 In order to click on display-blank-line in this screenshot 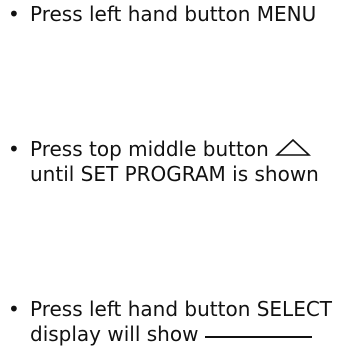, I will do `click(259, 337)`.